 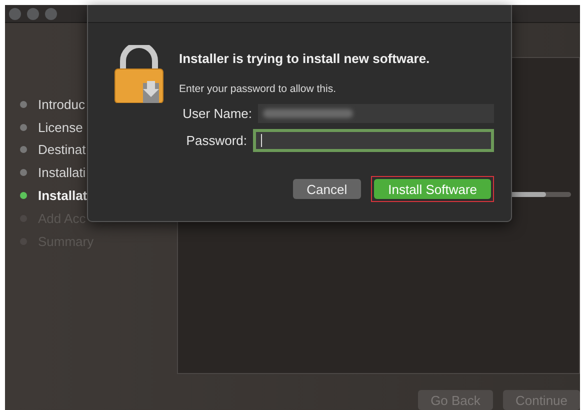 I want to click on field-label: Password:, so click(x=216, y=140).